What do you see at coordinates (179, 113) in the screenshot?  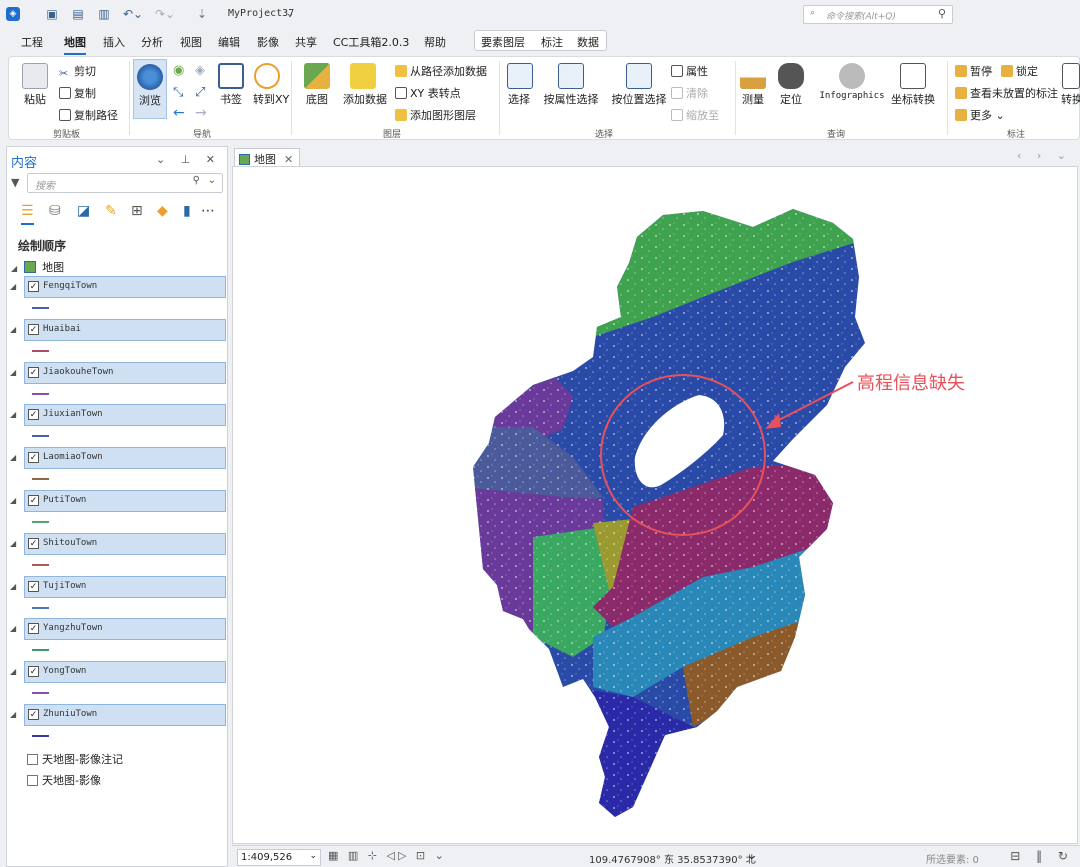 I see `back-icon: ←` at bounding box center [179, 113].